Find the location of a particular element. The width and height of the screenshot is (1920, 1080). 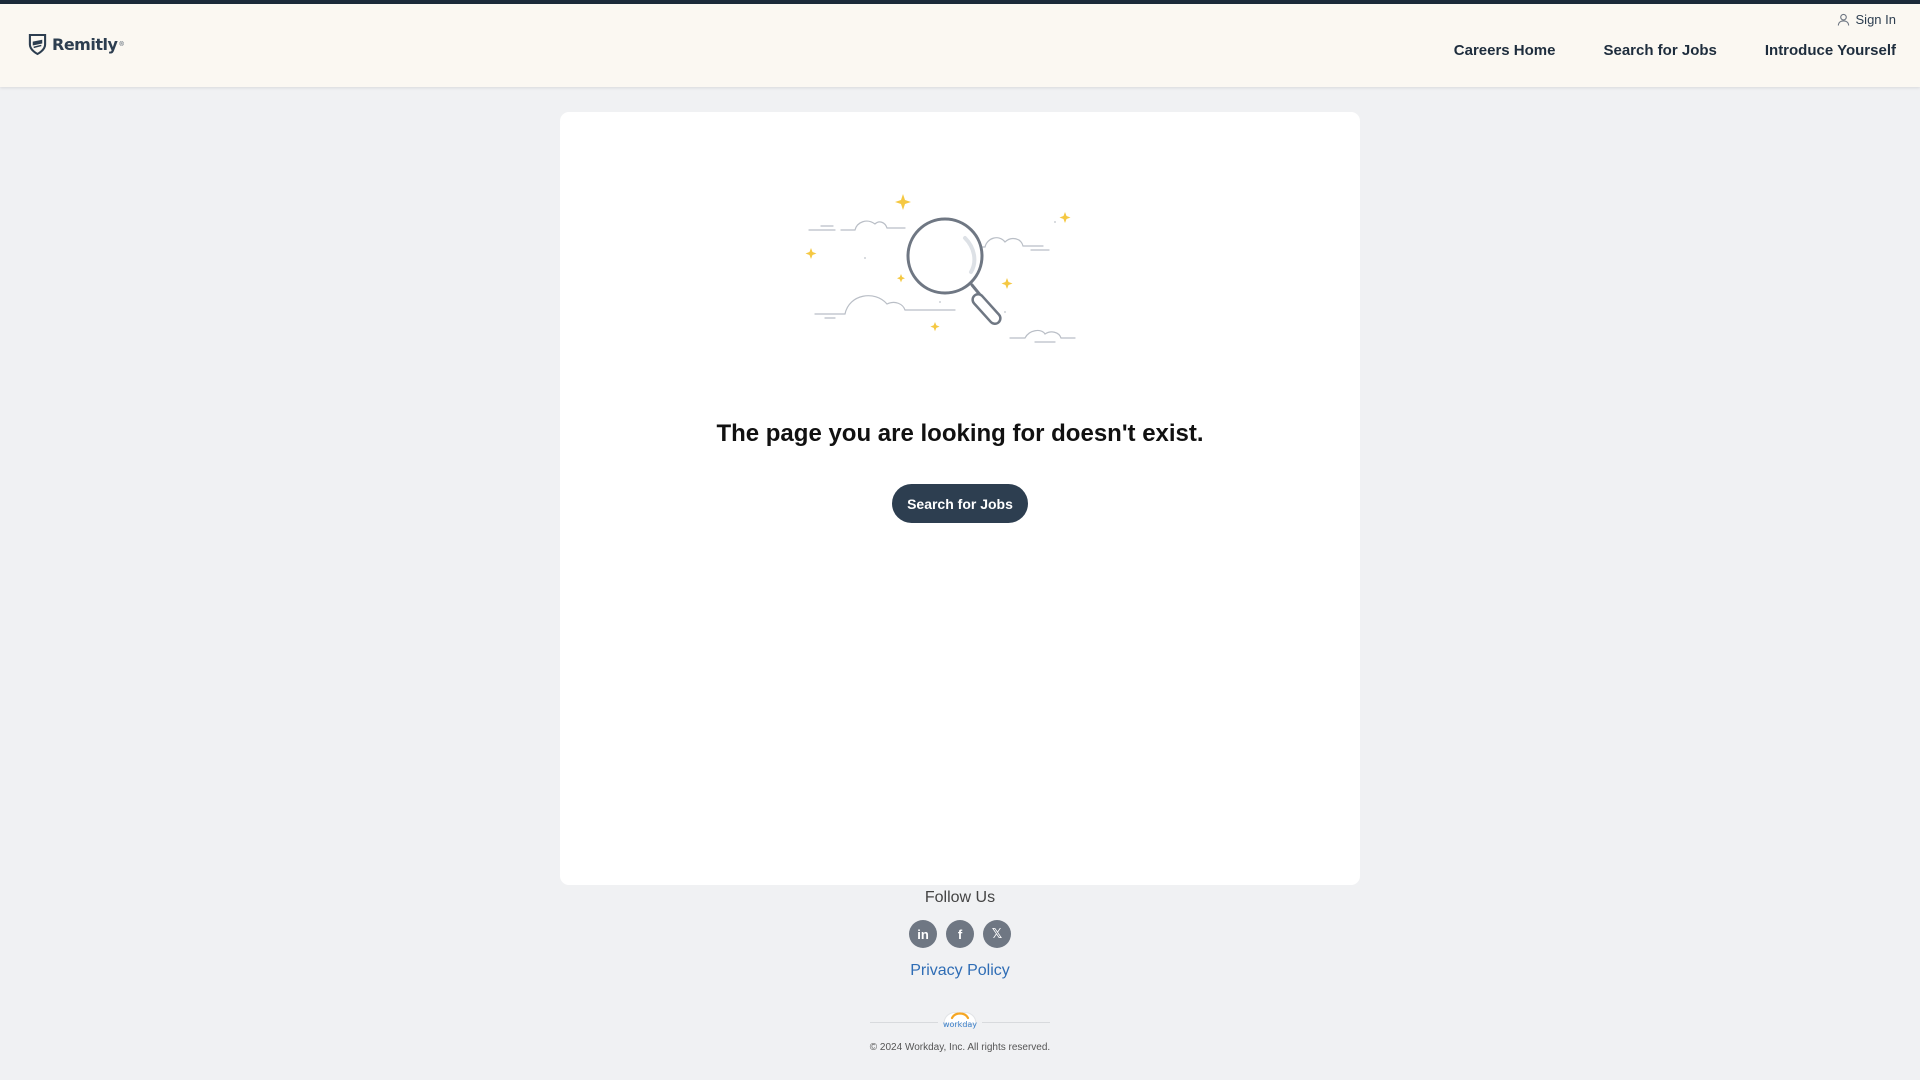

search-for-jobs-button: Search for Jobs is located at coordinates (960, 503).